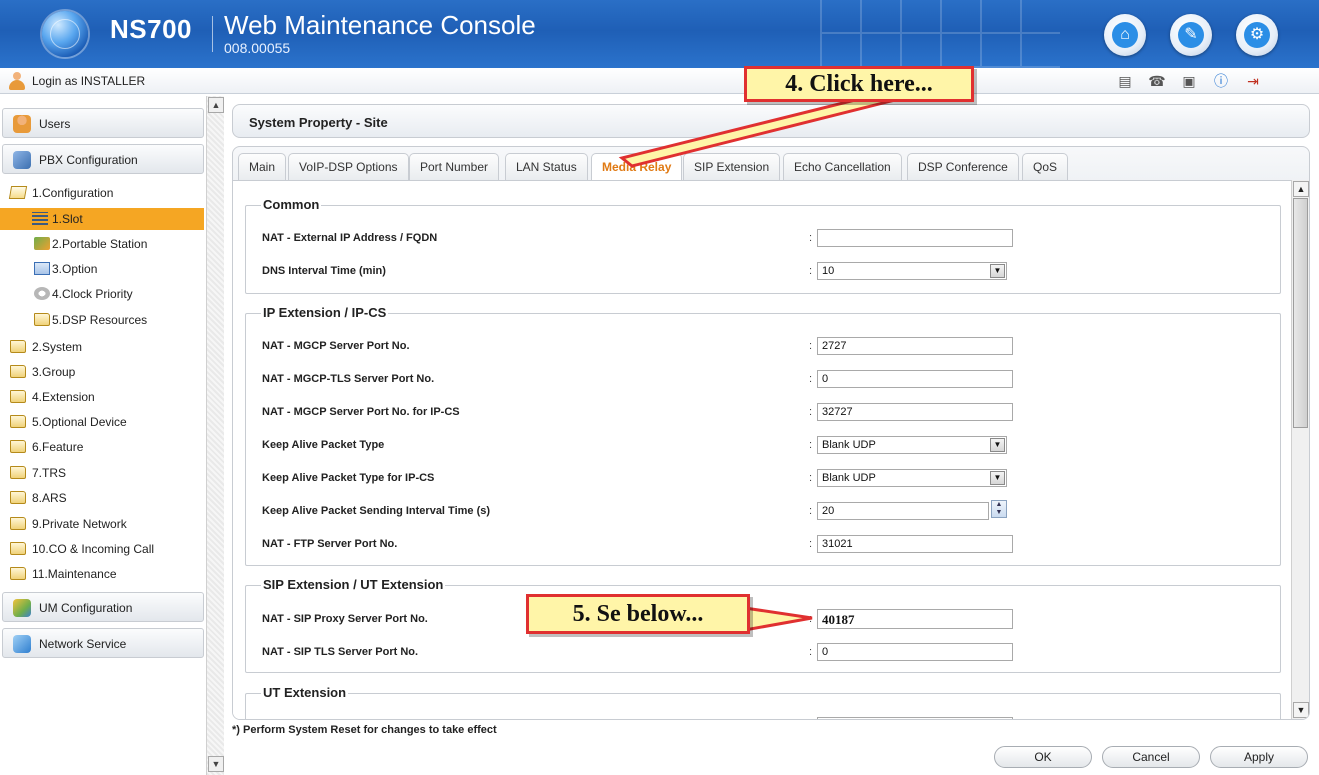  What do you see at coordinates (102, 524) in the screenshot?
I see `tree-item-private-network: 9.Private Network` at bounding box center [102, 524].